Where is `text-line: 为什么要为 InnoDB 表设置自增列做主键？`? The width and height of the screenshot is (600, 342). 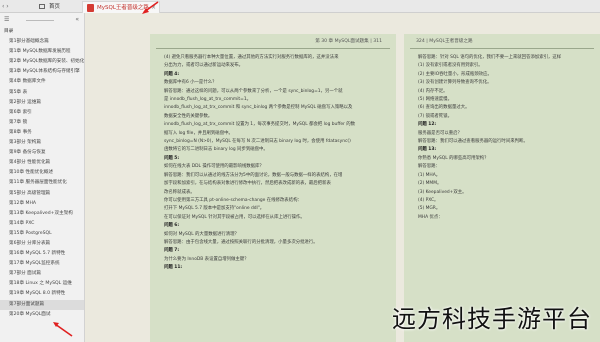
text-line: 为什么要为 InnoDB 表设置自增列做主键？ is located at coordinates (206, 259).